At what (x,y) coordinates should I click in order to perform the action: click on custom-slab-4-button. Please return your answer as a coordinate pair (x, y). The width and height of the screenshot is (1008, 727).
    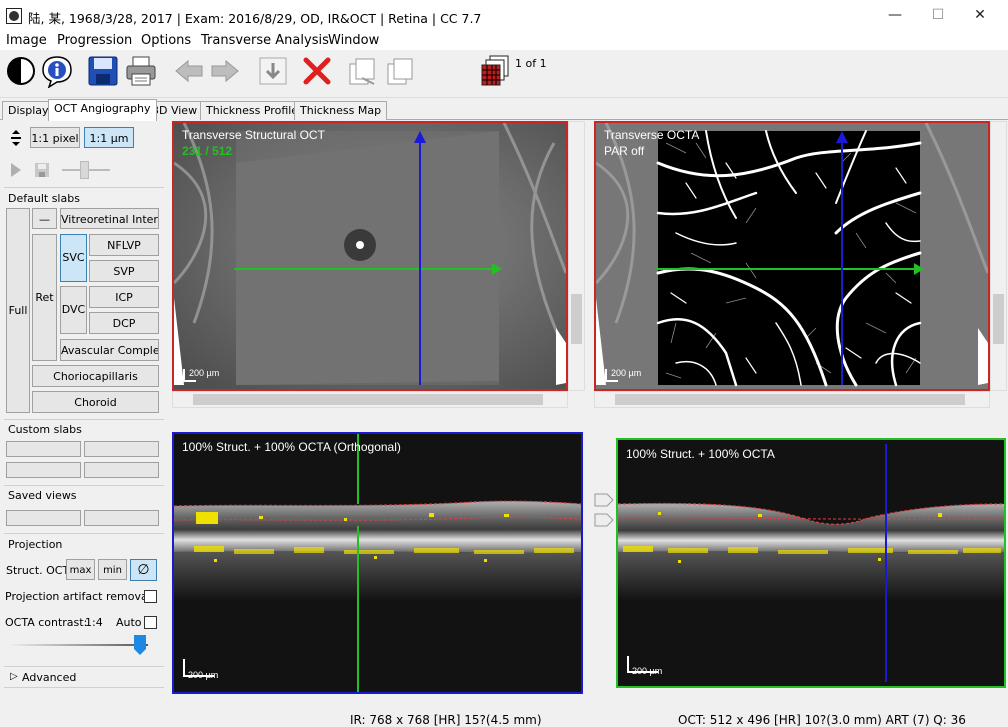
    Looking at the image, I should click on (121, 470).